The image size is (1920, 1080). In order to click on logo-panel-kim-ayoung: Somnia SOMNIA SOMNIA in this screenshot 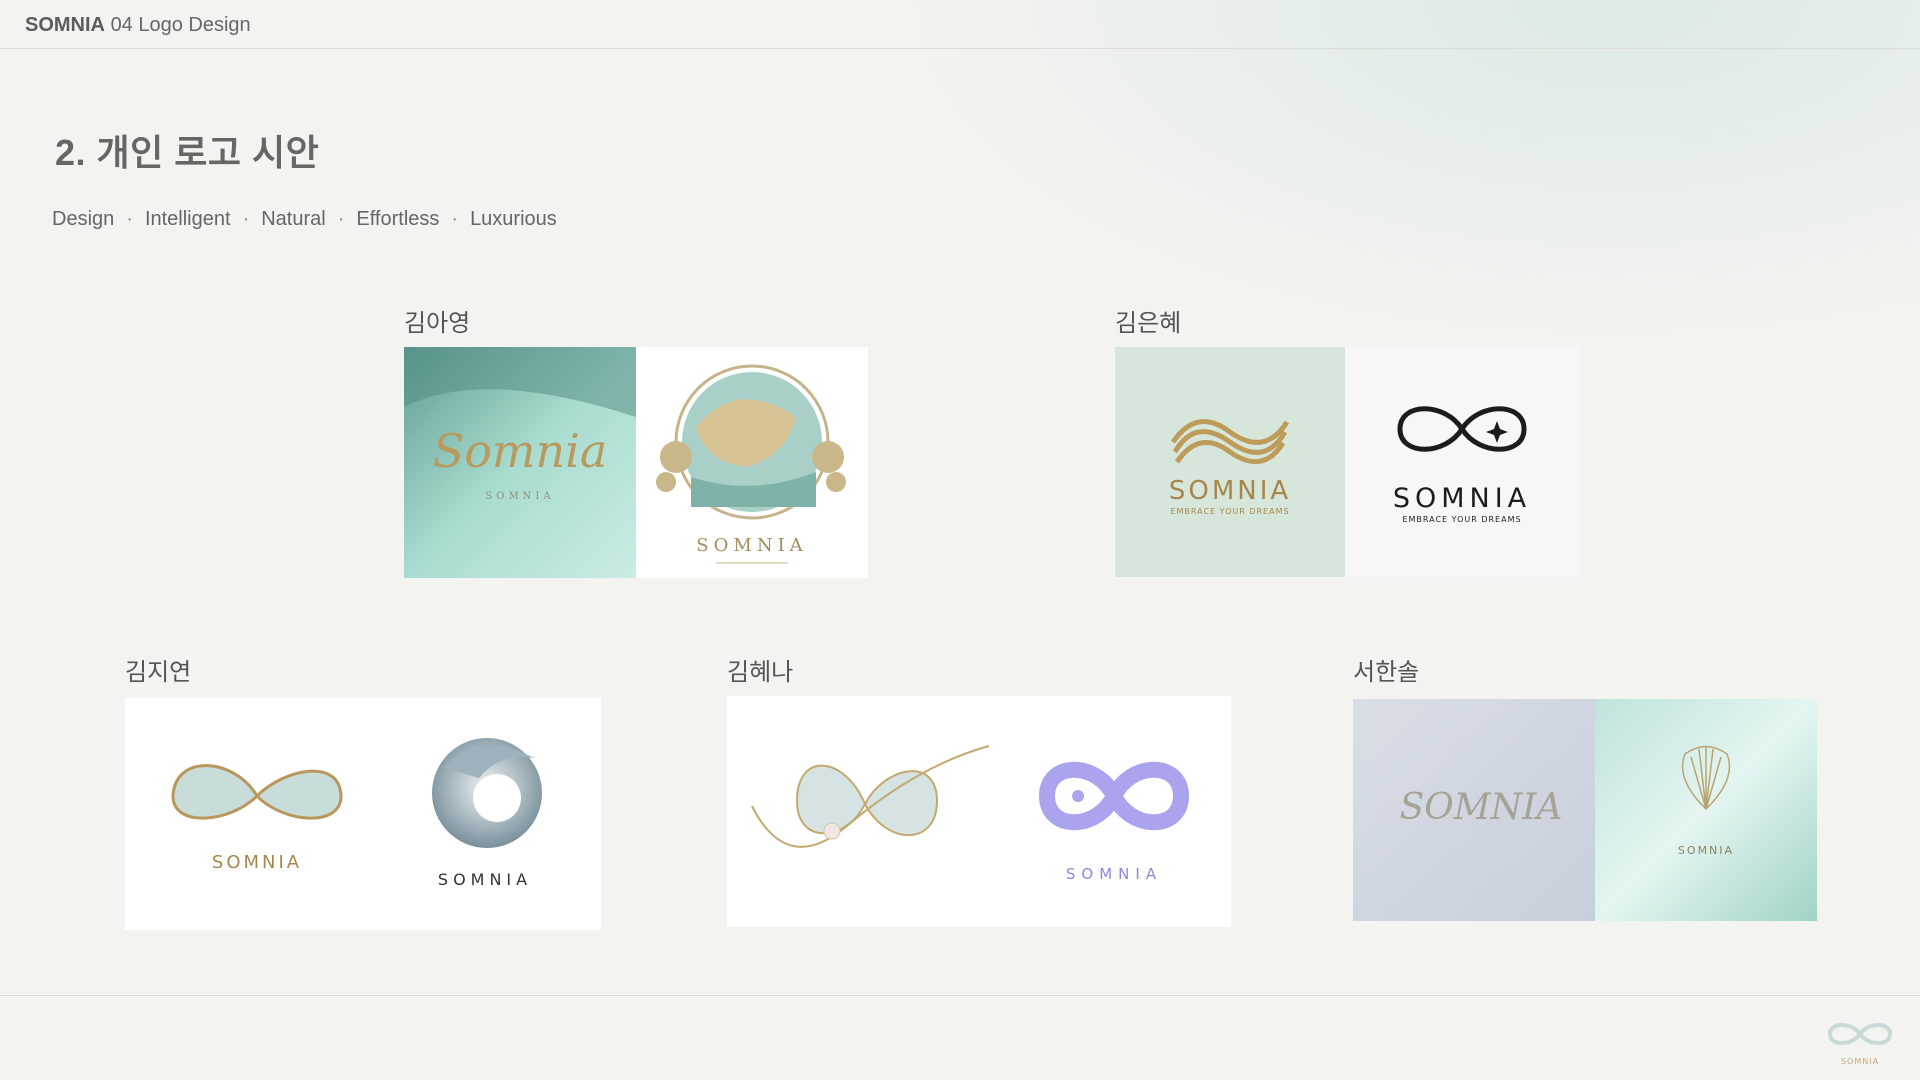, I will do `click(636, 462)`.